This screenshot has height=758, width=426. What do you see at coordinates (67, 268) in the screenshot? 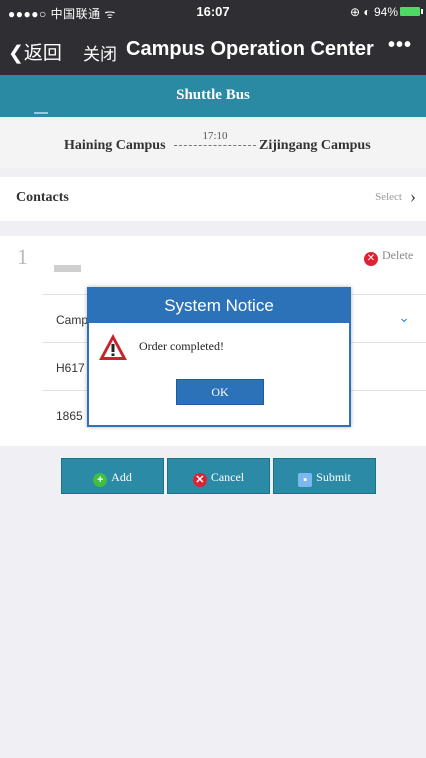
I see `redacted-name` at bounding box center [67, 268].